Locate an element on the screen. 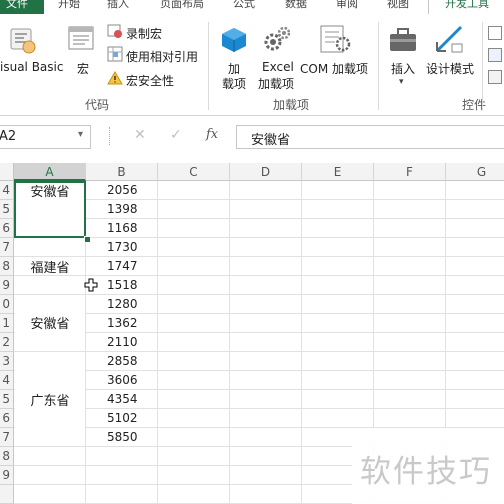 The image size is (504, 504). cell-b: 1398 is located at coordinates (122, 209).